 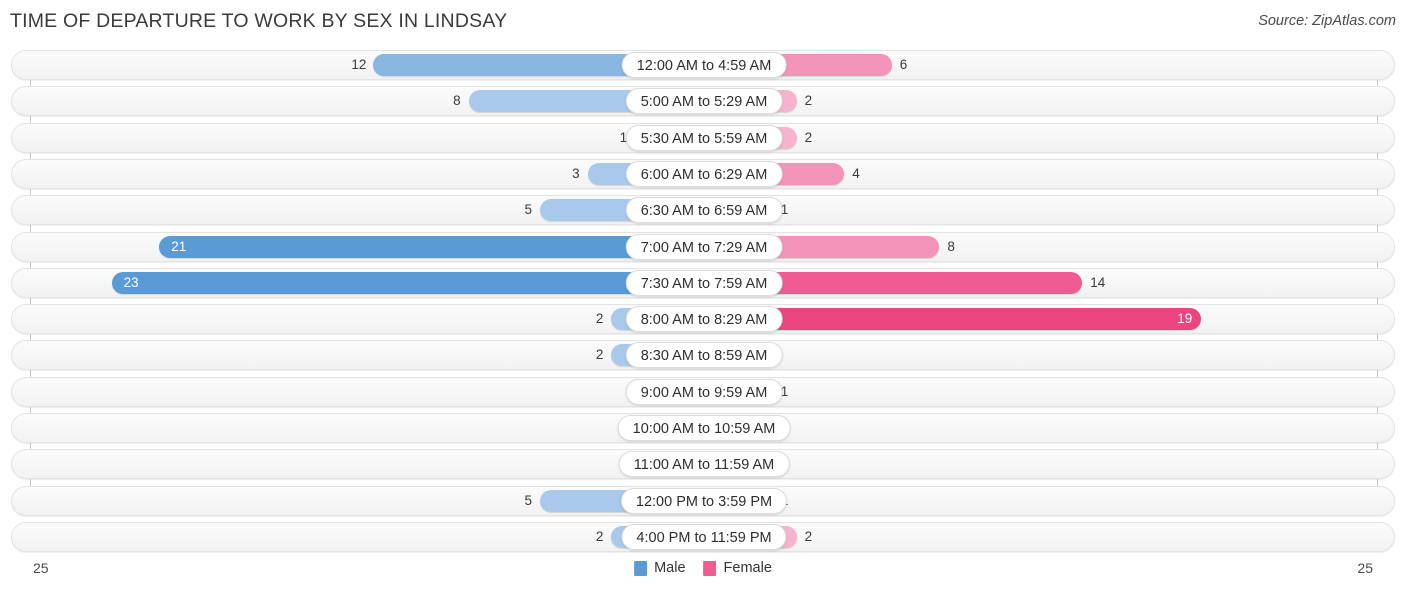 I want to click on table-row: 0011:00 AM to 11:59 AM, so click(x=703, y=464).